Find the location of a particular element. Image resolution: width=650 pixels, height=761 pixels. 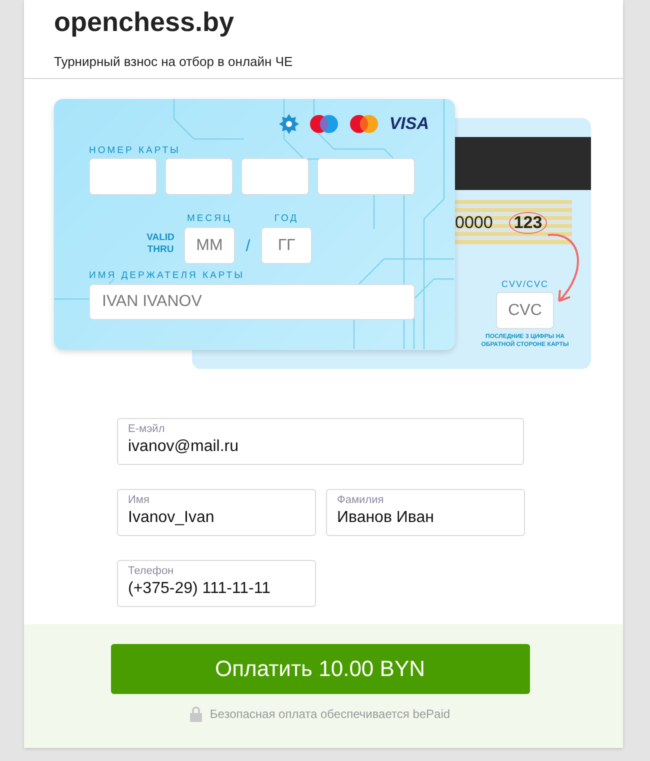

text-field: Фамилия Иванов Иван is located at coordinates (425, 512).